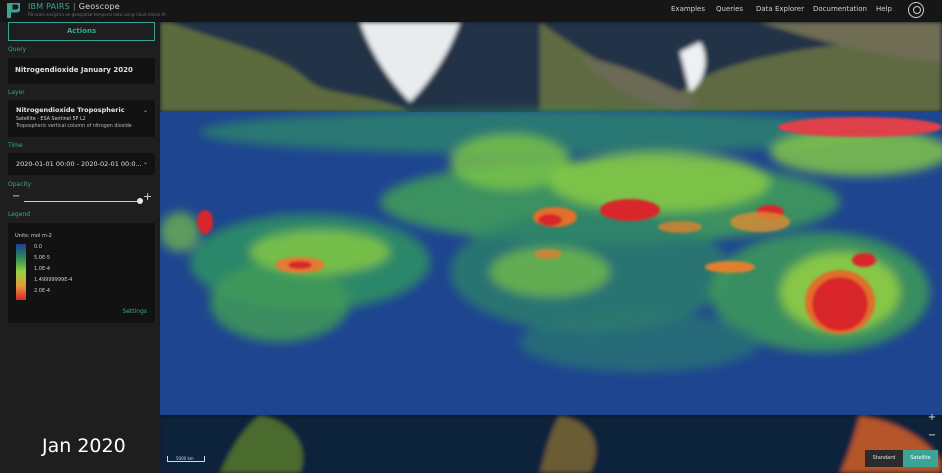 The image size is (942, 473). What do you see at coordinates (17, 49) in the screenshot?
I see `query-section-label: Query` at bounding box center [17, 49].